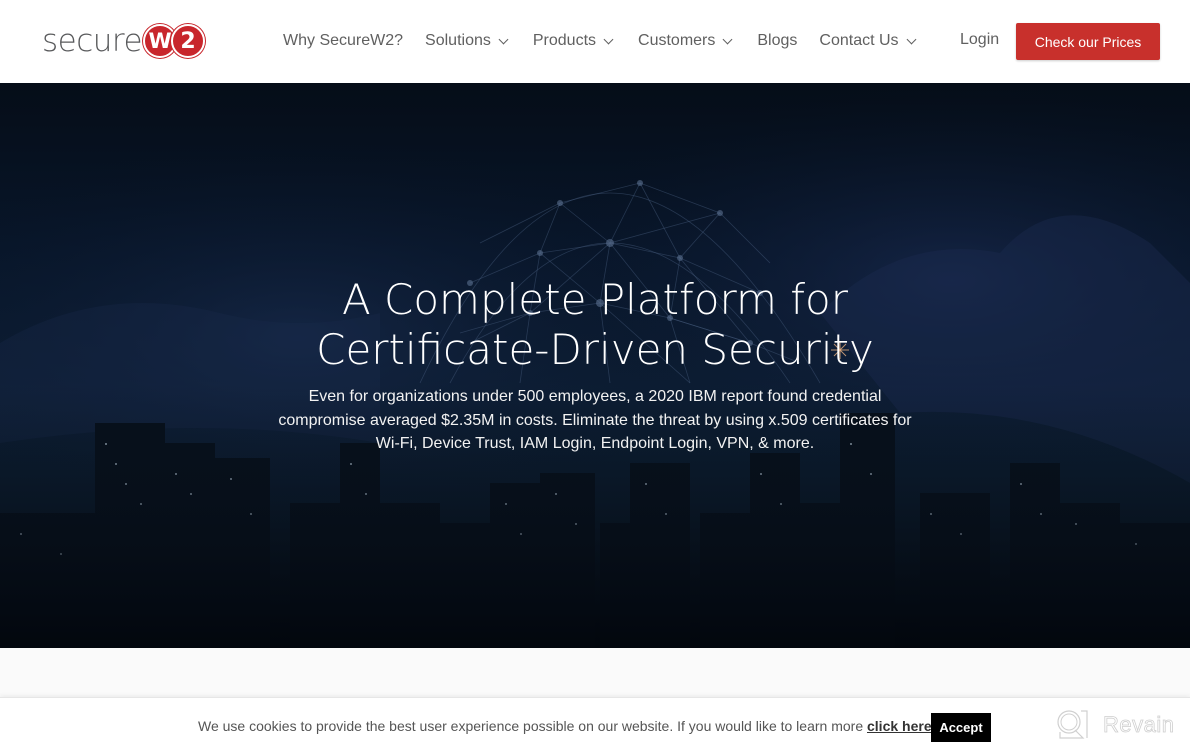 The height and width of the screenshot is (753, 1190). I want to click on cookie-policy-link: click here, so click(899, 726).